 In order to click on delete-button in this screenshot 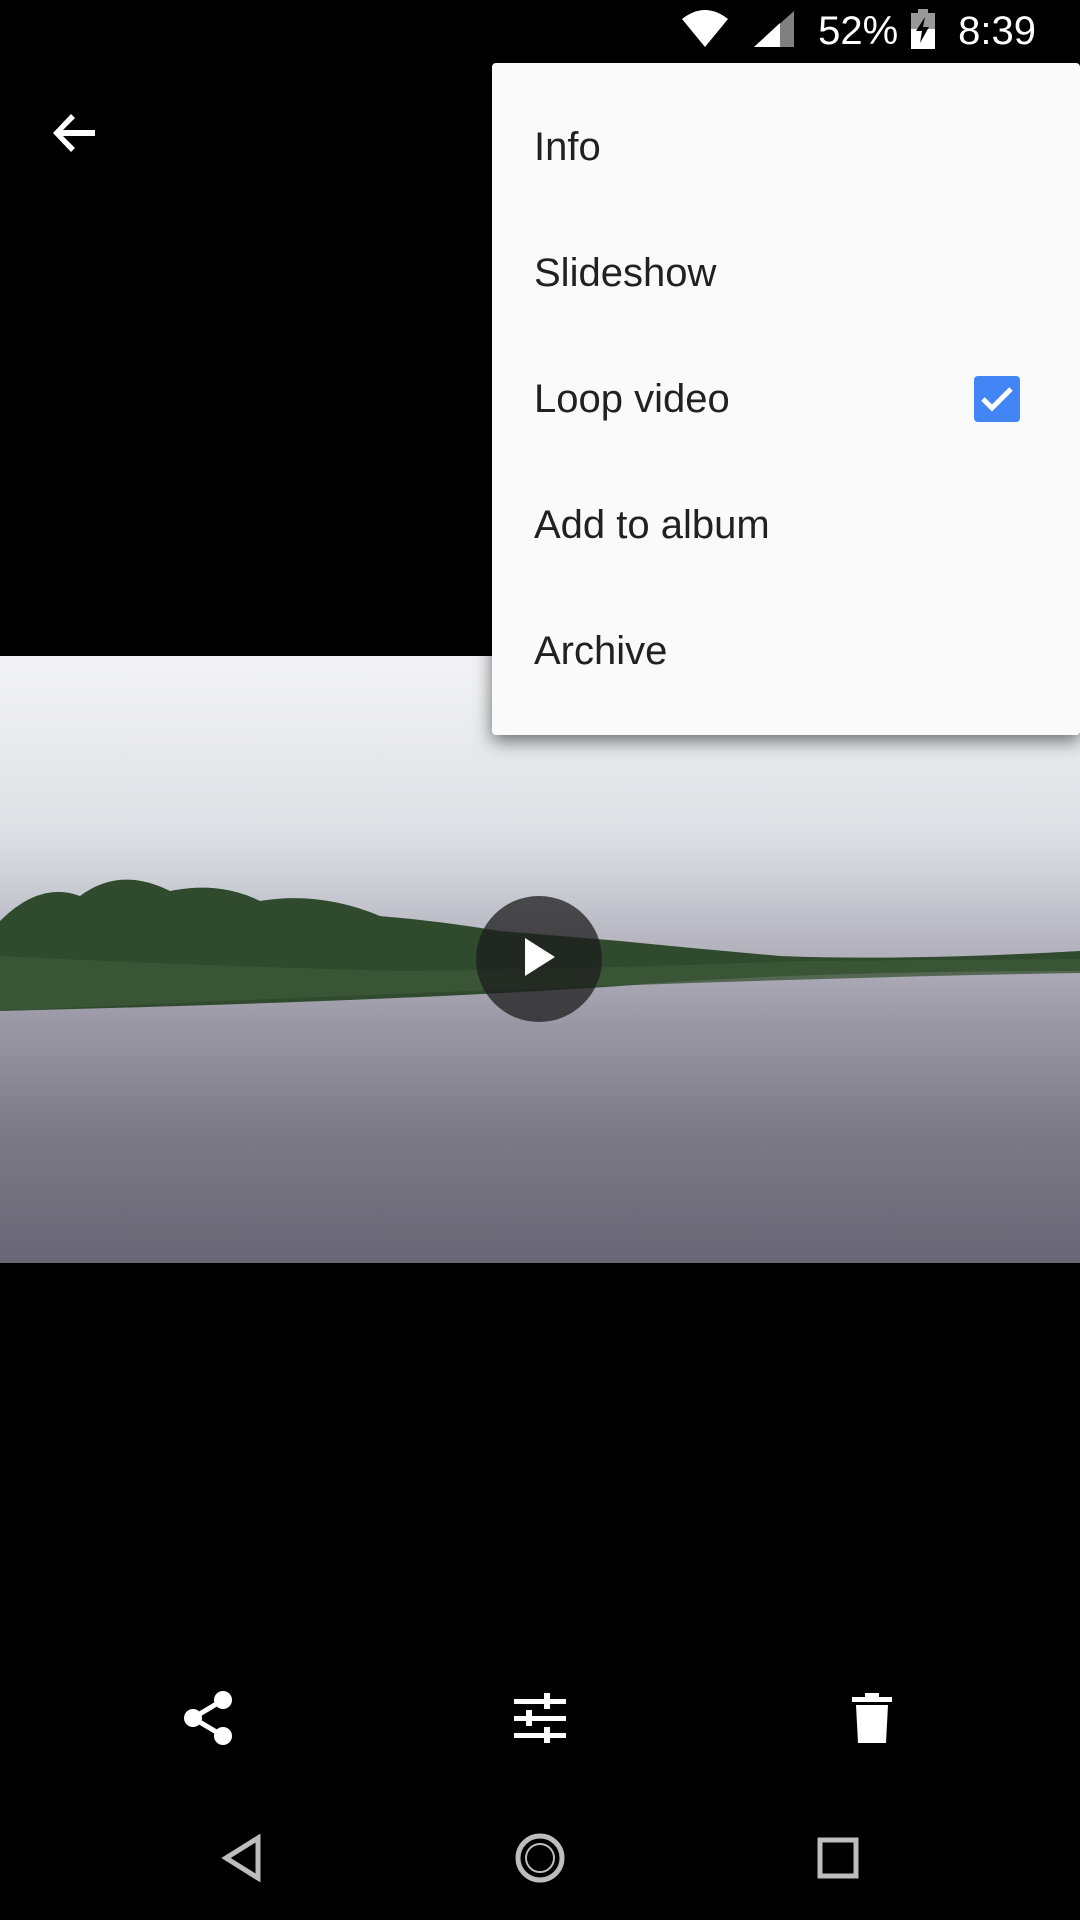, I will do `click(872, 1720)`.